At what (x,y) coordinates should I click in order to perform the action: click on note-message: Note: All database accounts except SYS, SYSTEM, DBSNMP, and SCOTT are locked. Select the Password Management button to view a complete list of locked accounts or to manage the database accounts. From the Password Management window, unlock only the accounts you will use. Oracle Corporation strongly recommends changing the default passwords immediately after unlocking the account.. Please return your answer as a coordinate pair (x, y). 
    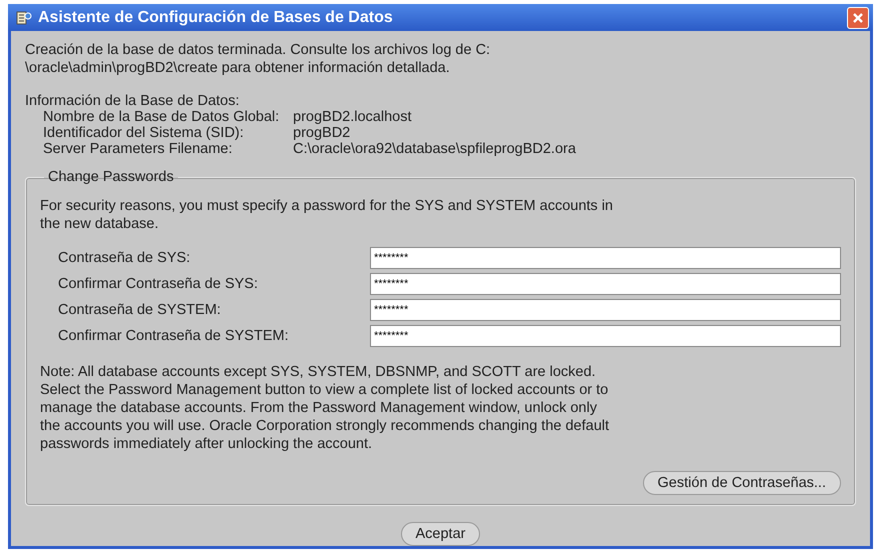
    Looking at the image, I should click on (325, 408).